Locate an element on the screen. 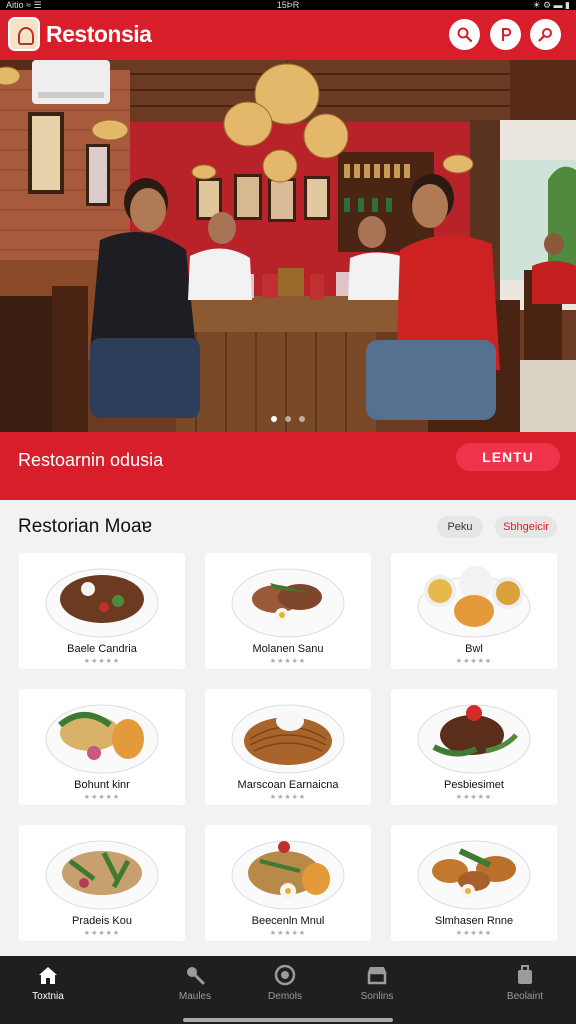 This screenshot has width=576, height=1024. menu-card: Molanen Sanu ★★★★★ is located at coordinates (288, 611).